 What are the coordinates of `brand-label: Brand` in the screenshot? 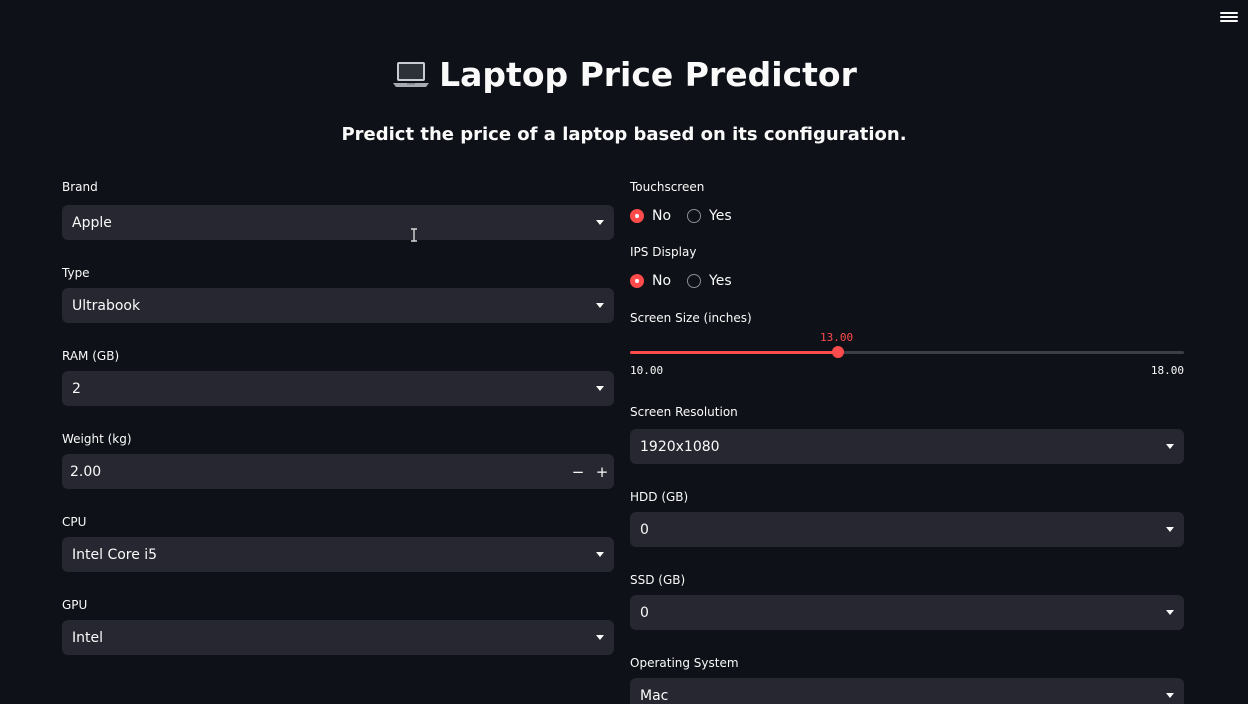 It's located at (80, 187).